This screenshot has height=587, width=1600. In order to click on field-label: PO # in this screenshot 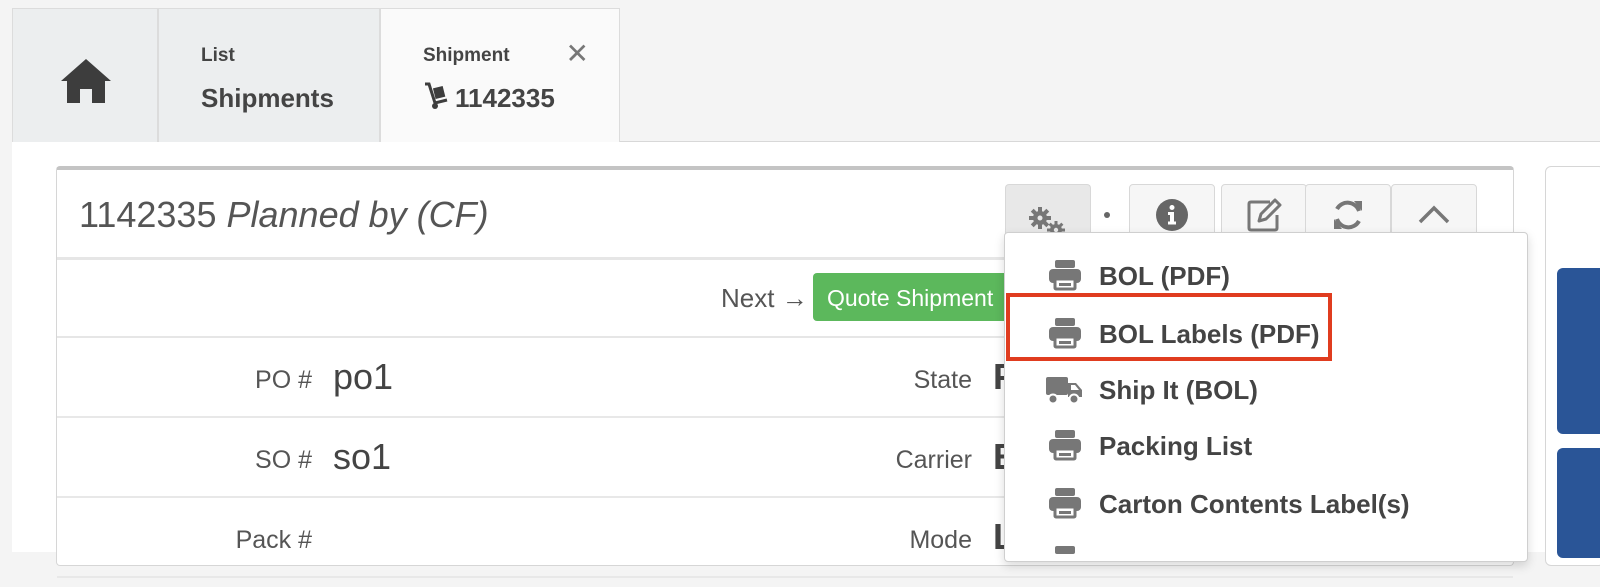, I will do `click(283, 380)`.